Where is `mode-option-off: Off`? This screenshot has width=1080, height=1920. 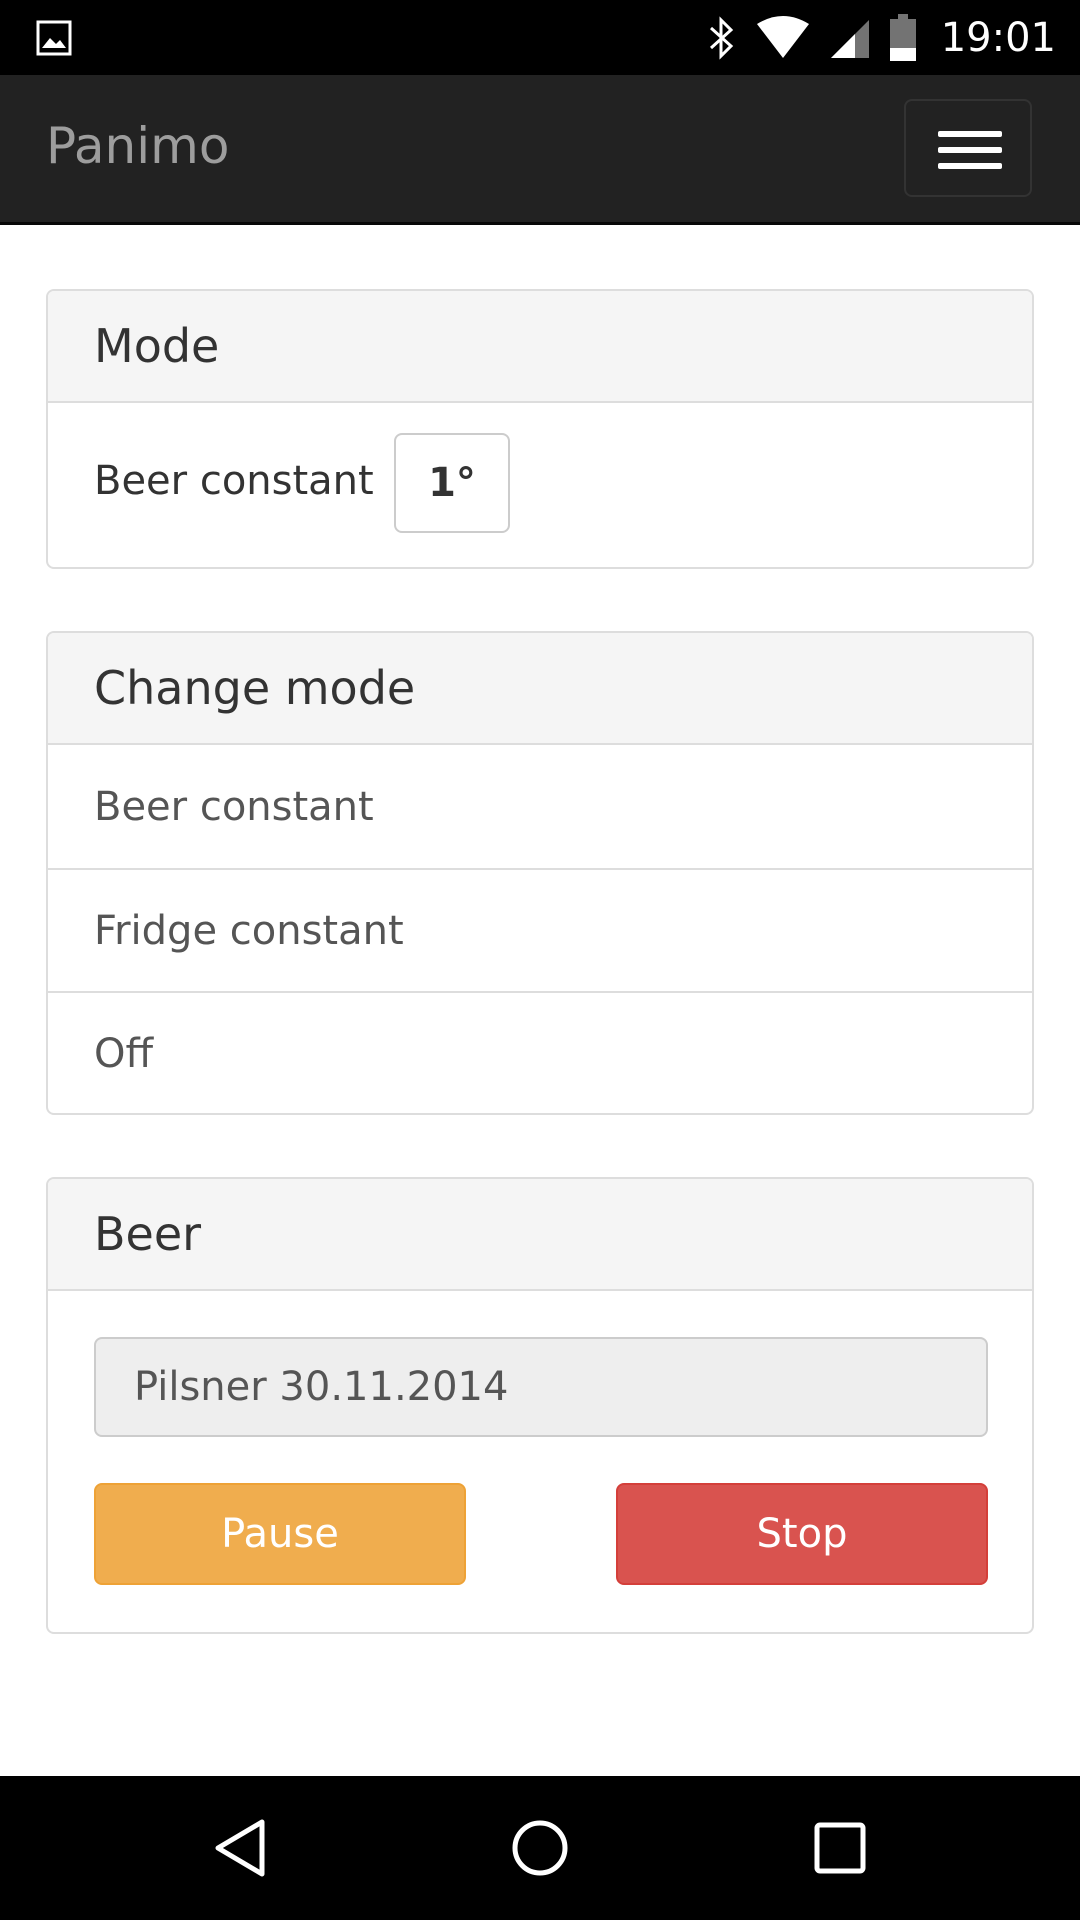 mode-option-off: Off is located at coordinates (540, 1052).